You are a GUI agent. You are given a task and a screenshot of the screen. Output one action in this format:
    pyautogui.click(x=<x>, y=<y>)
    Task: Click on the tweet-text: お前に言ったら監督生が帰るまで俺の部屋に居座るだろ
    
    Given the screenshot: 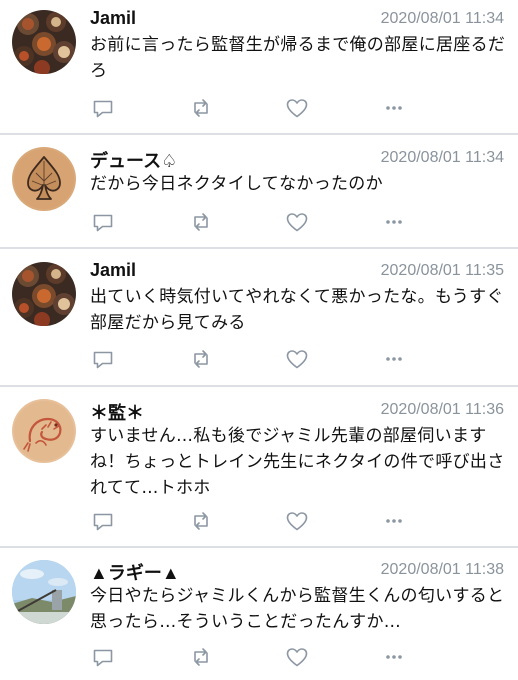 What is the action you would take?
    pyautogui.click(x=298, y=58)
    